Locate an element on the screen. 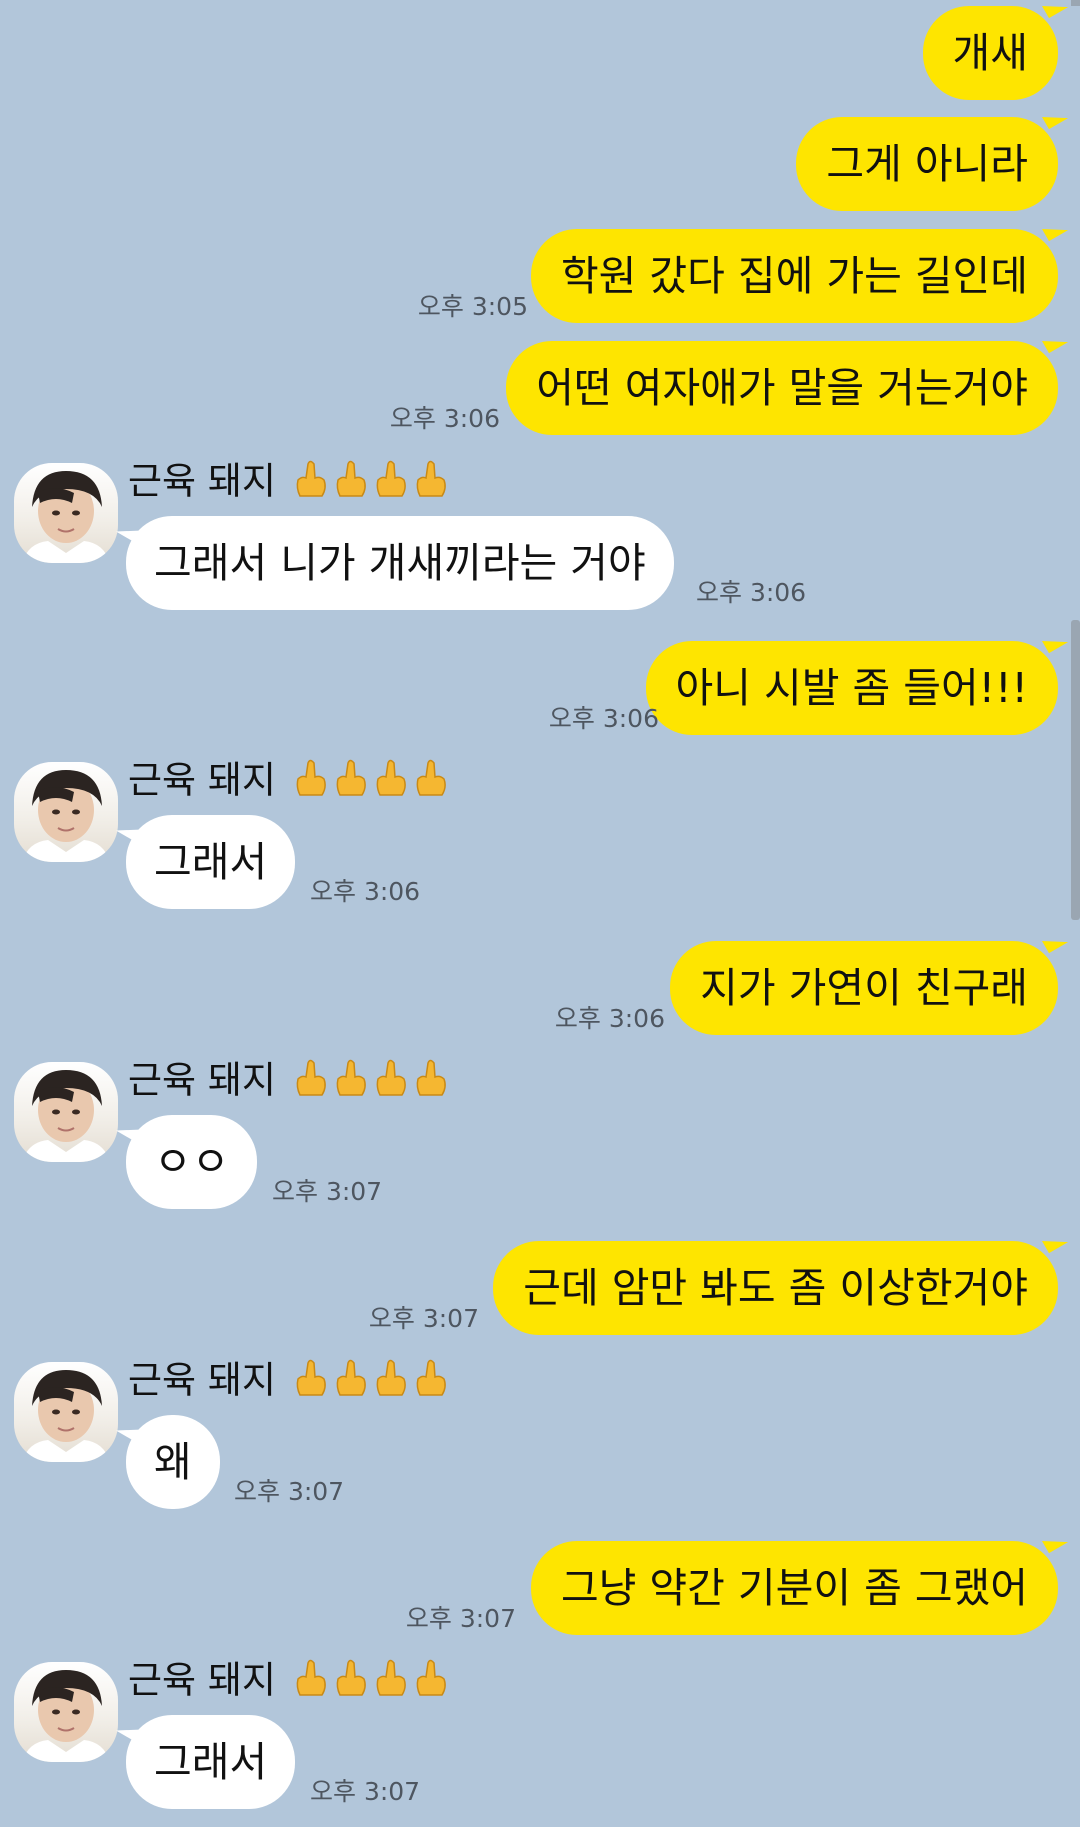 Image resolution: width=1080 pixels, height=1827 pixels. message-timestamp: 오후 3:05 is located at coordinates (472, 306).